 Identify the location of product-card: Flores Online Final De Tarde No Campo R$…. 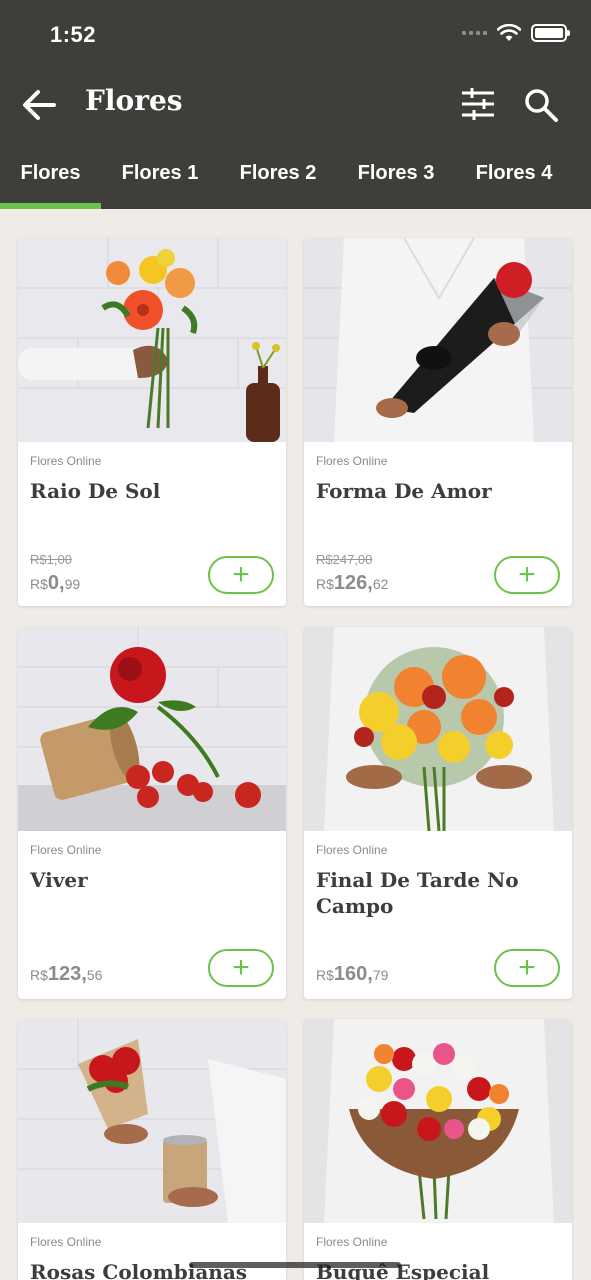
(438, 813).